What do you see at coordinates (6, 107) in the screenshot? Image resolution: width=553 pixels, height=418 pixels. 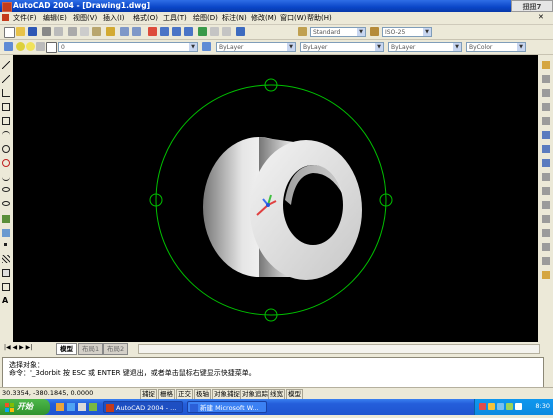 I see `polygon-icon` at bounding box center [6, 107].